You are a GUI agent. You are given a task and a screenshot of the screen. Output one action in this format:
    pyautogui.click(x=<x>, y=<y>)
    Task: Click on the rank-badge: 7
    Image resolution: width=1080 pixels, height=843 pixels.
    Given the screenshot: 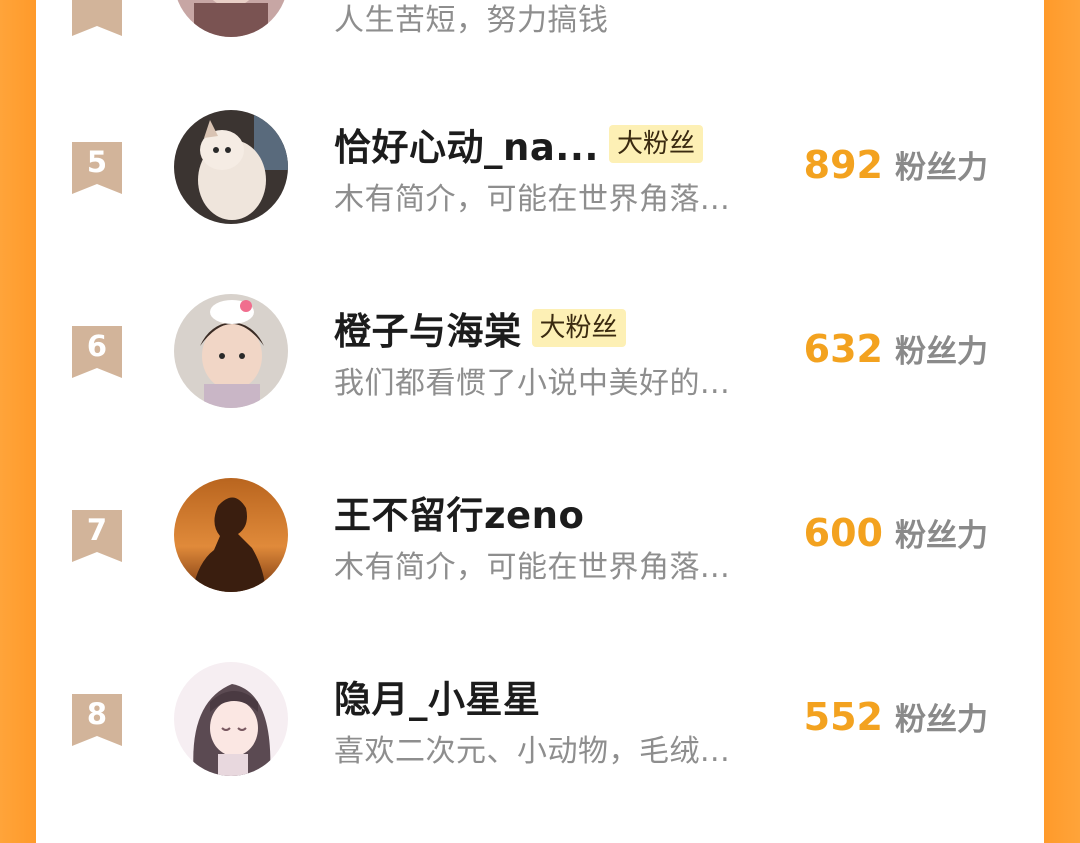 What is the action you would take?
    pyautogui.click(x=97, y=536)
    